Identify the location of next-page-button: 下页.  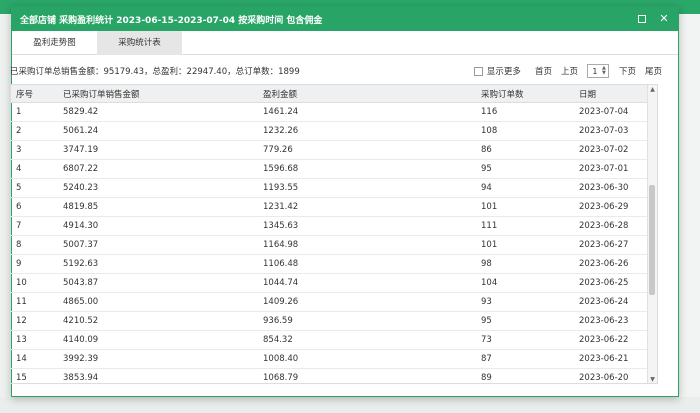
(627, 71).